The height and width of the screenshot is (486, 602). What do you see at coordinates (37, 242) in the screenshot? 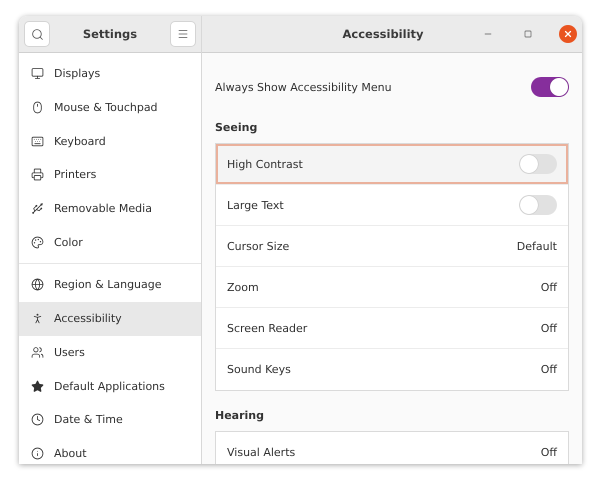
I see `palette-icon` at bounding box center [37, 242].